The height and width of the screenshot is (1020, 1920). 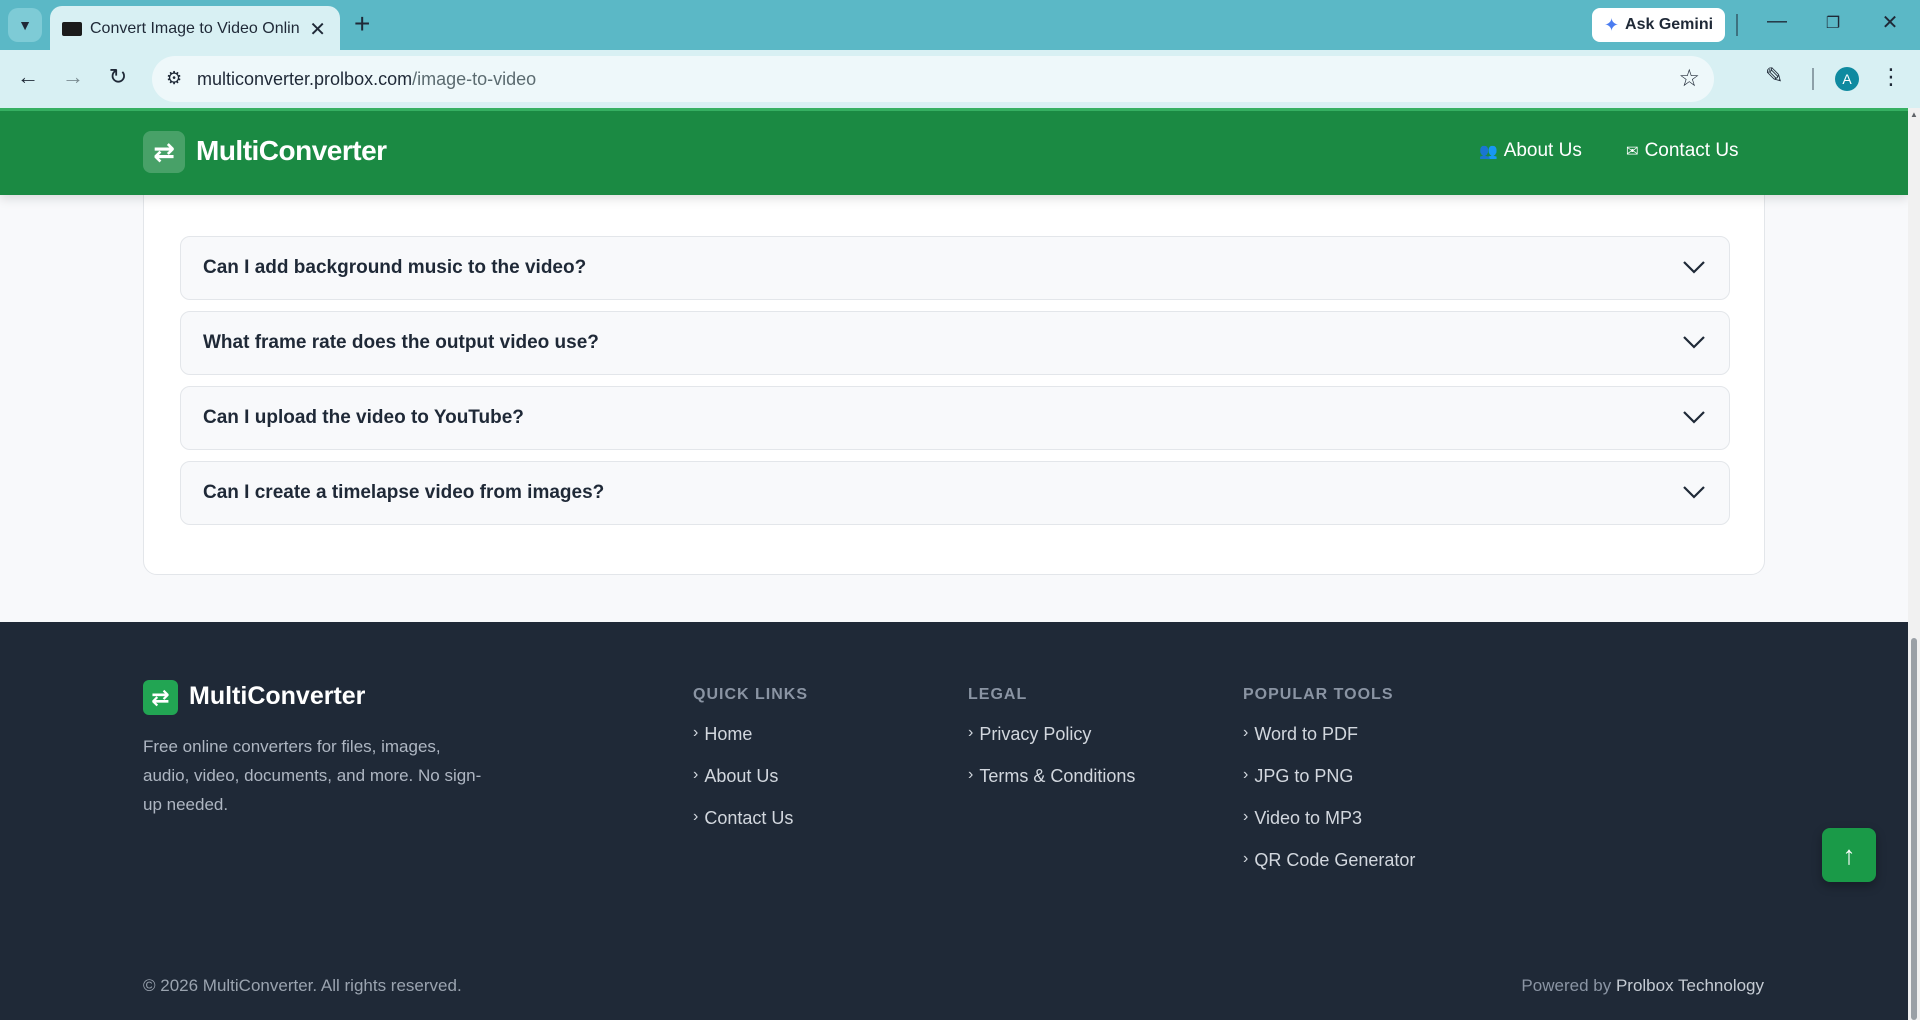 What do you see at coordinates (72, 29) in the screenshot?
I see `tab-favicon` at bounding box center [72, 29].